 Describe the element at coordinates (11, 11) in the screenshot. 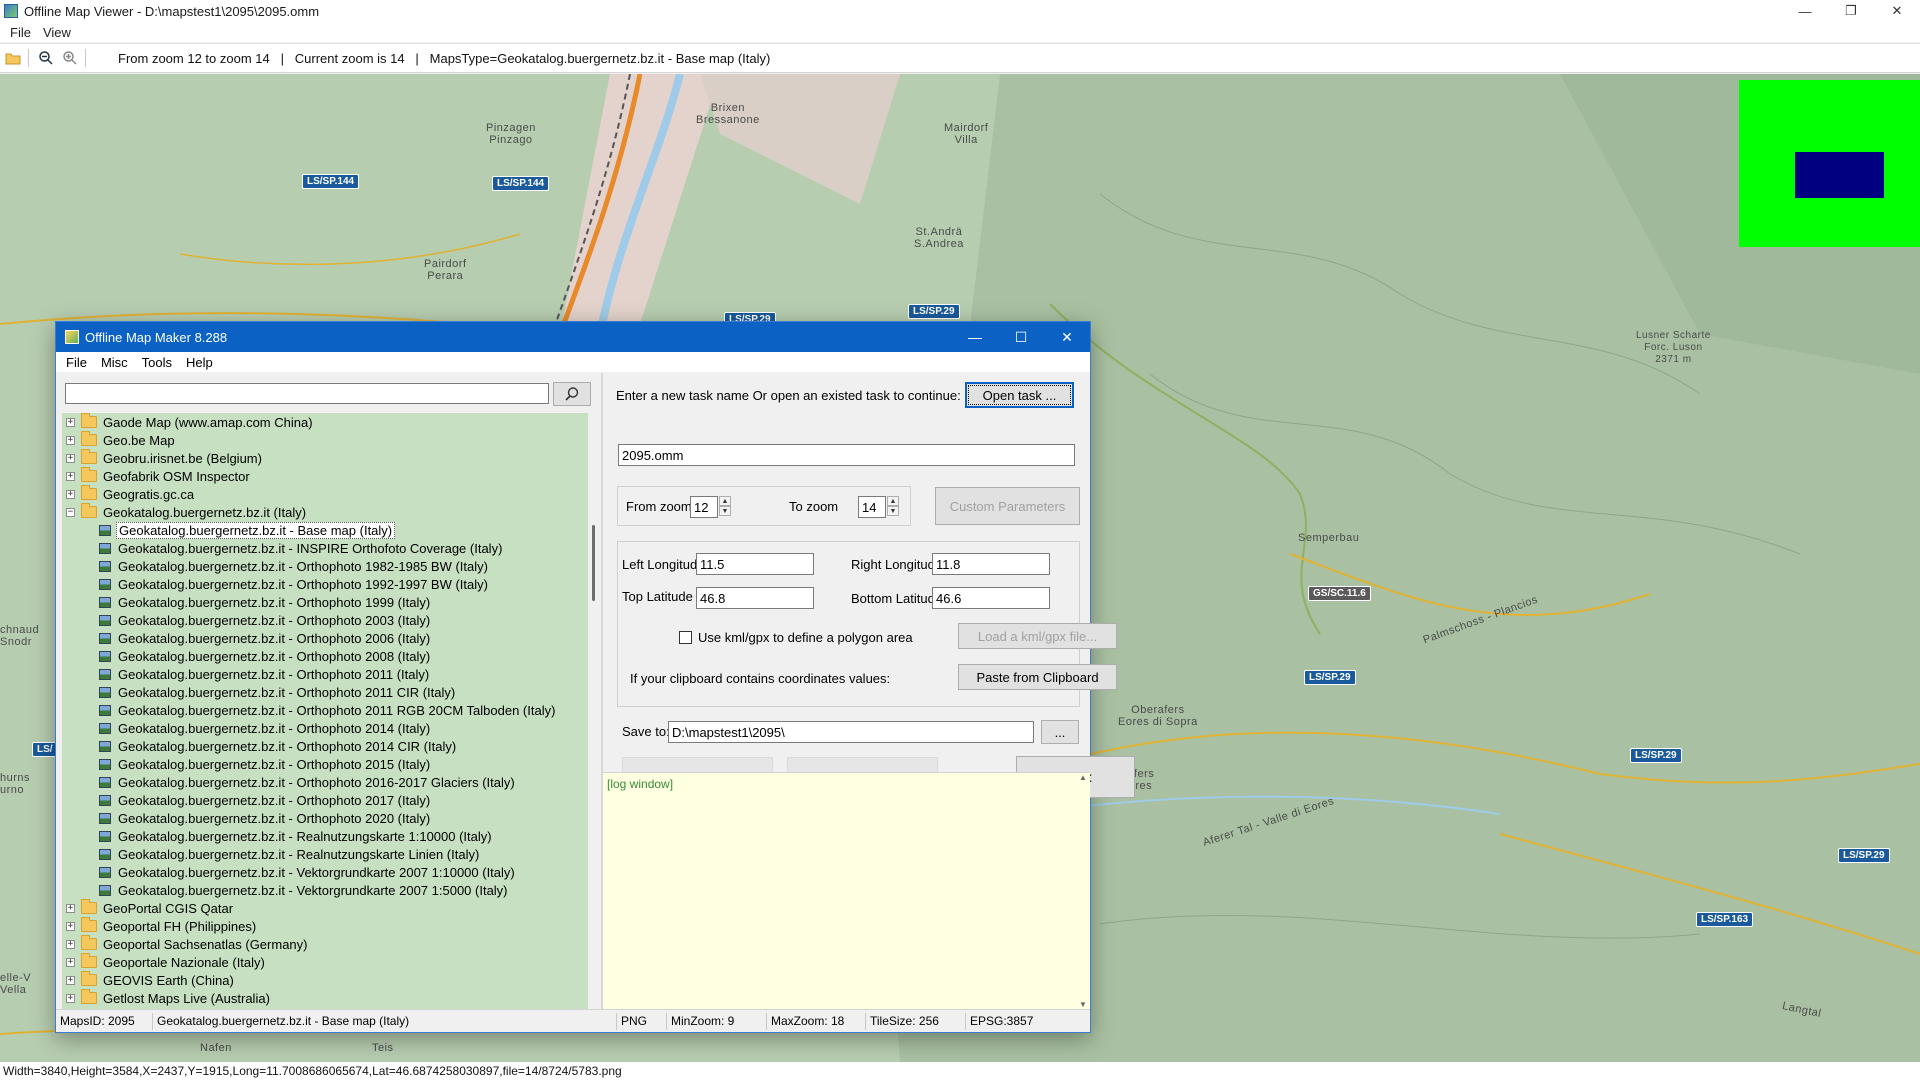

I see `app-icon` at that location.